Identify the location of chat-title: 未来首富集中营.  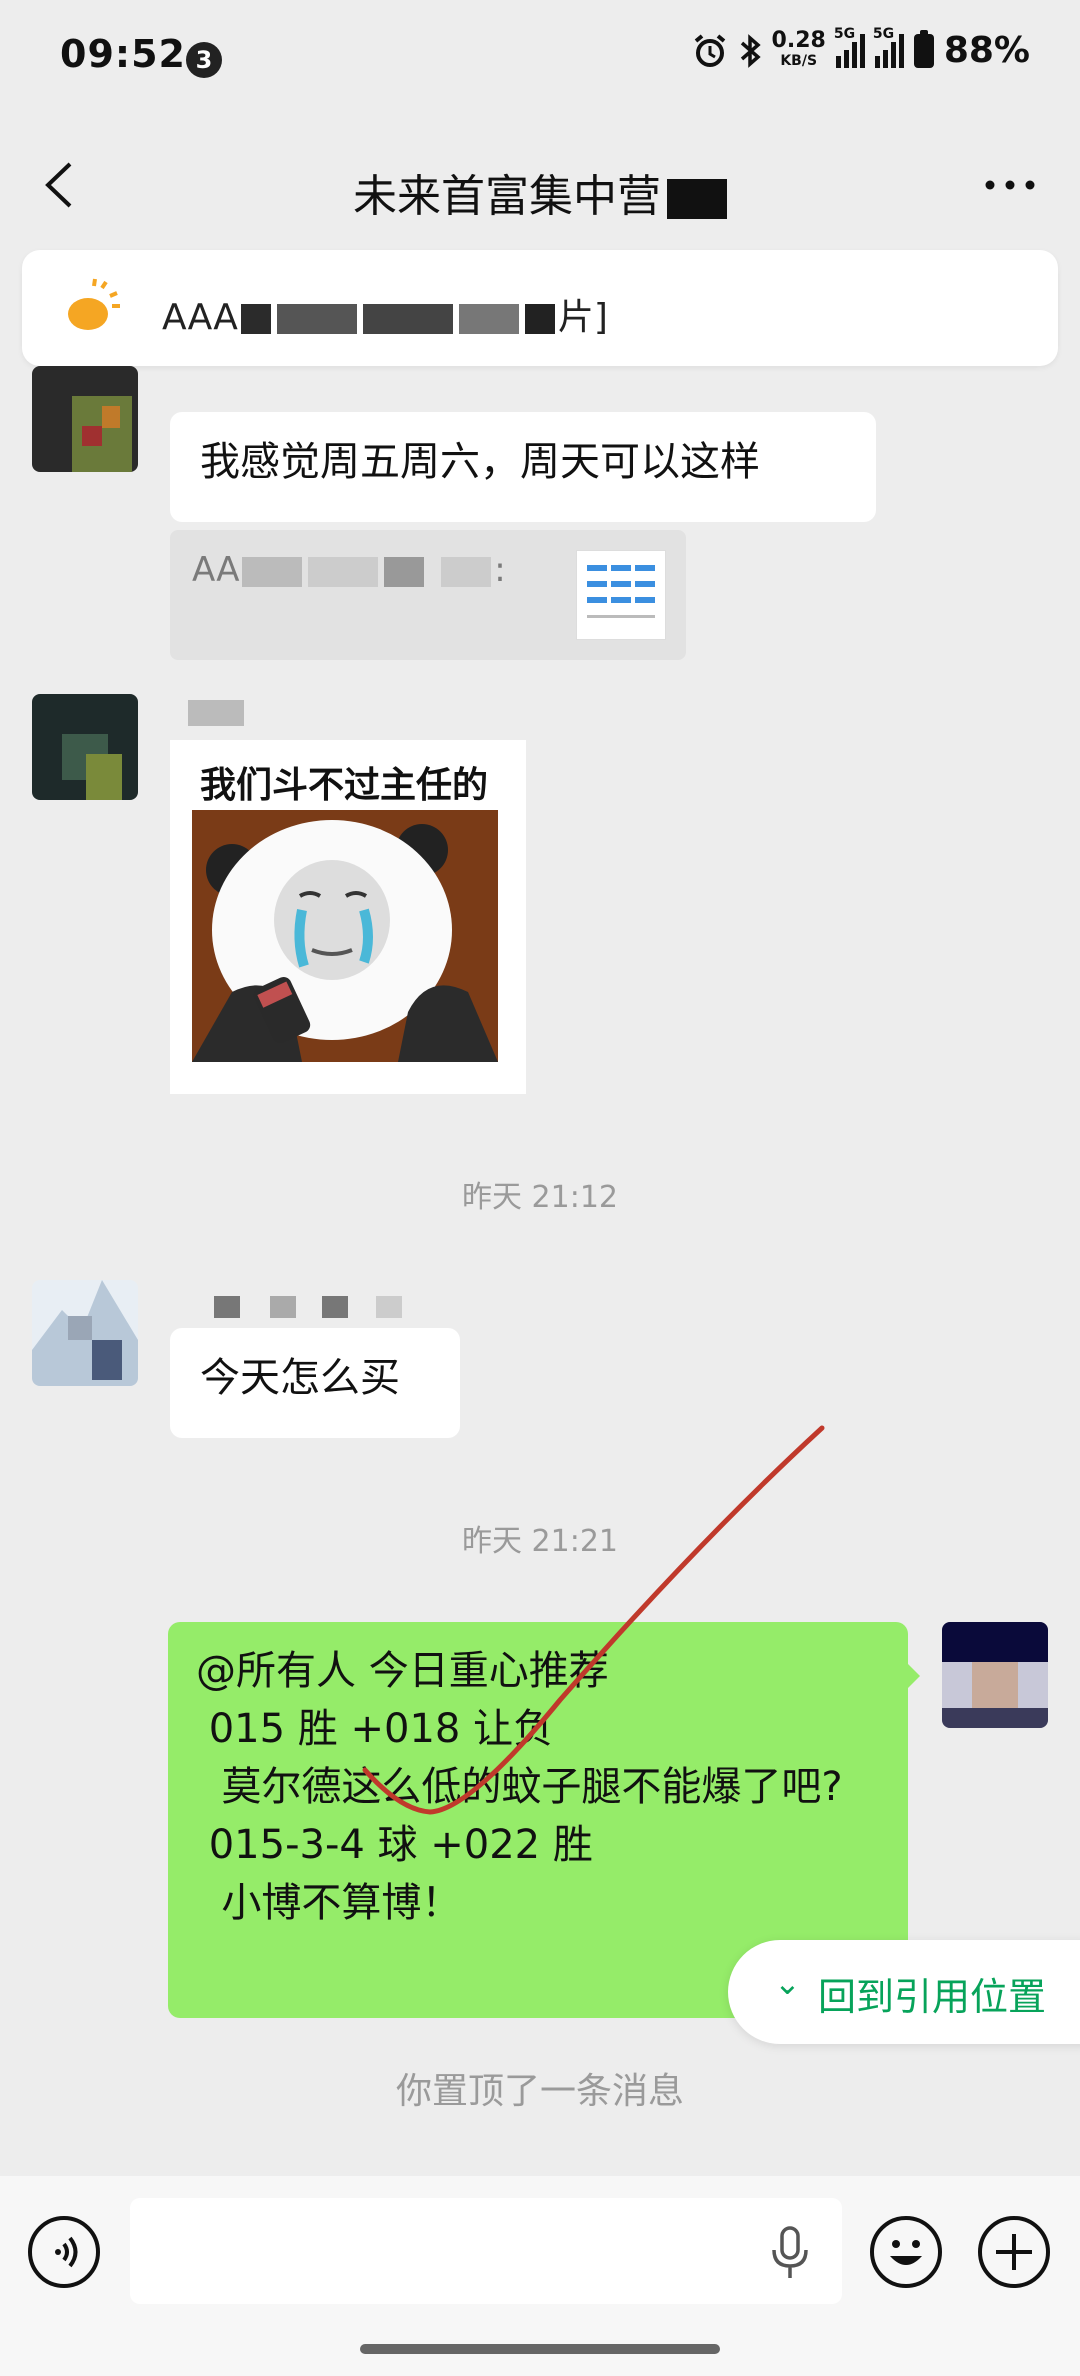
(540, 192).